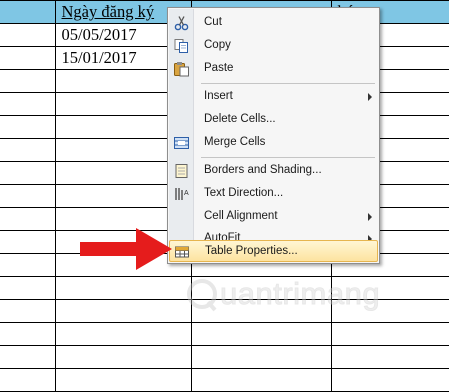  I want to click on menu-item-cell-alignment: Cell Alignment, so click(273, 217).